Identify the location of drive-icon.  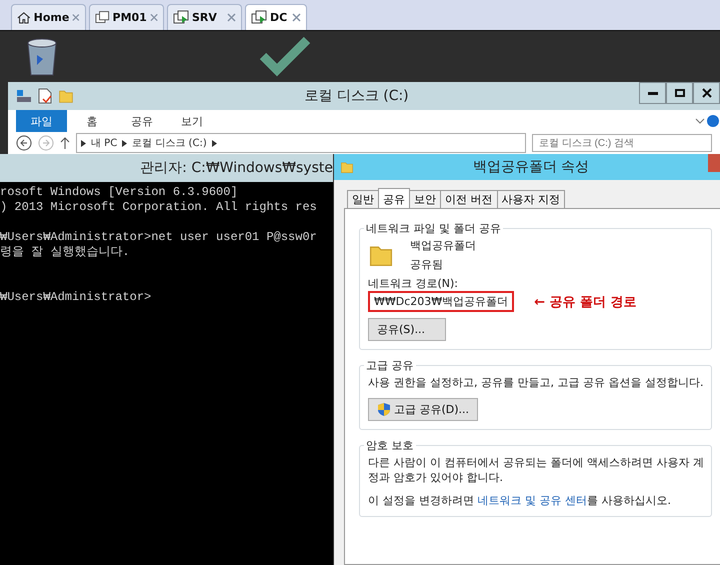
(24, 96).